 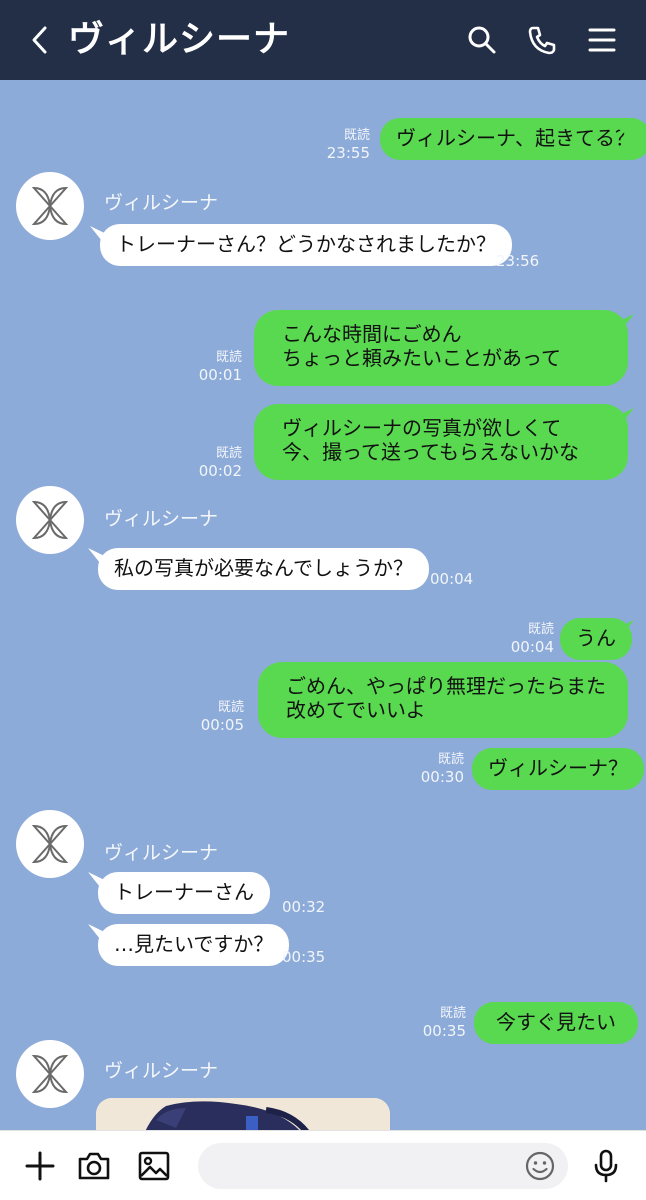 I want to click on back-button, so click(x=40, y=40).